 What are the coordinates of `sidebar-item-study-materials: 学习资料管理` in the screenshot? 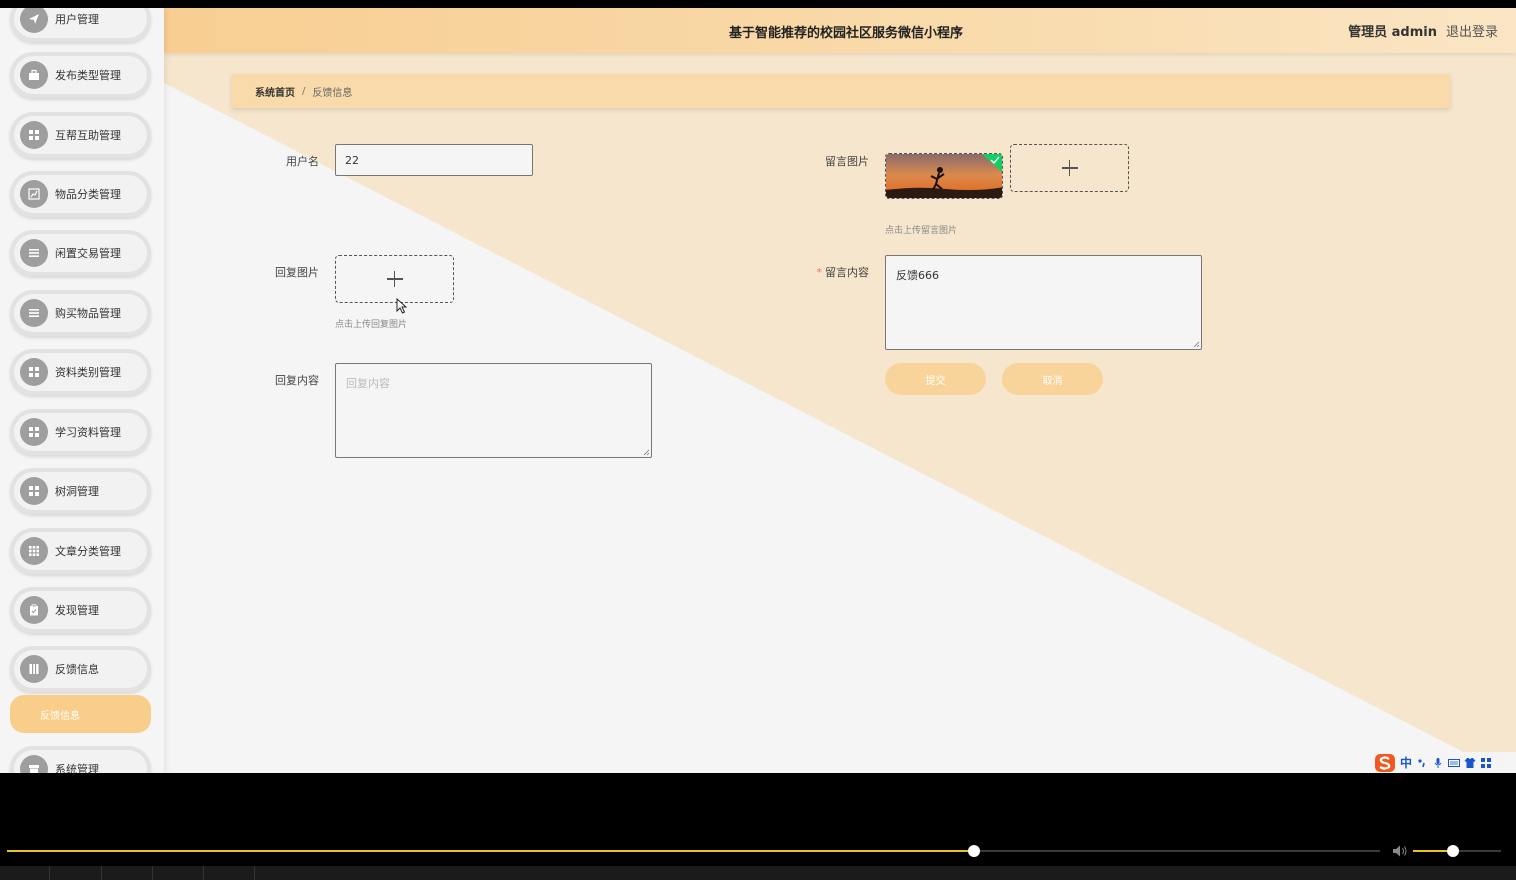 It's located at (80, 432).